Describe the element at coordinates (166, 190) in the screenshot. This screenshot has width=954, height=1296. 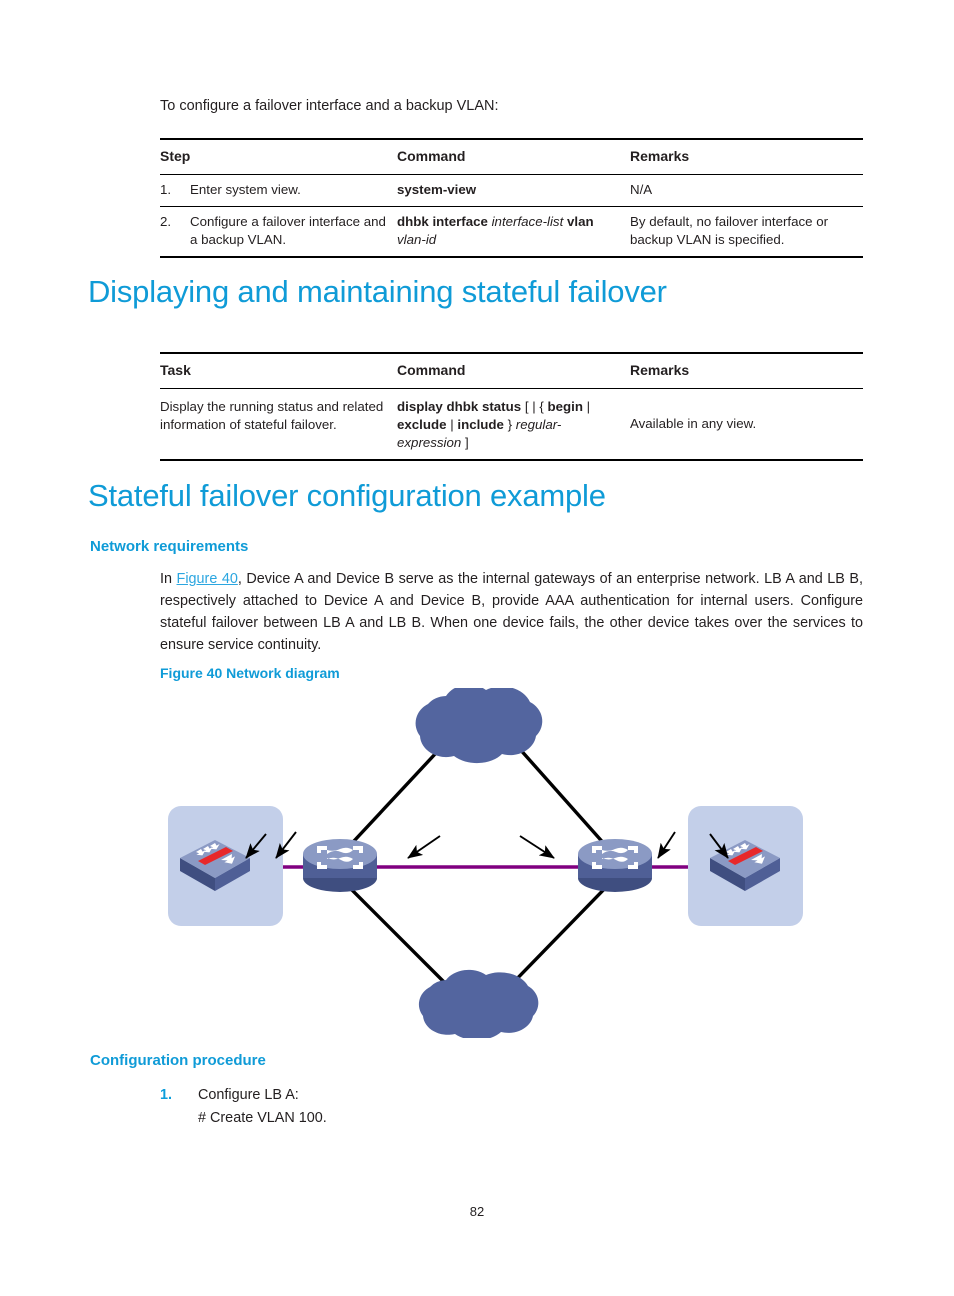
I see `step-number: 1.` at that location.